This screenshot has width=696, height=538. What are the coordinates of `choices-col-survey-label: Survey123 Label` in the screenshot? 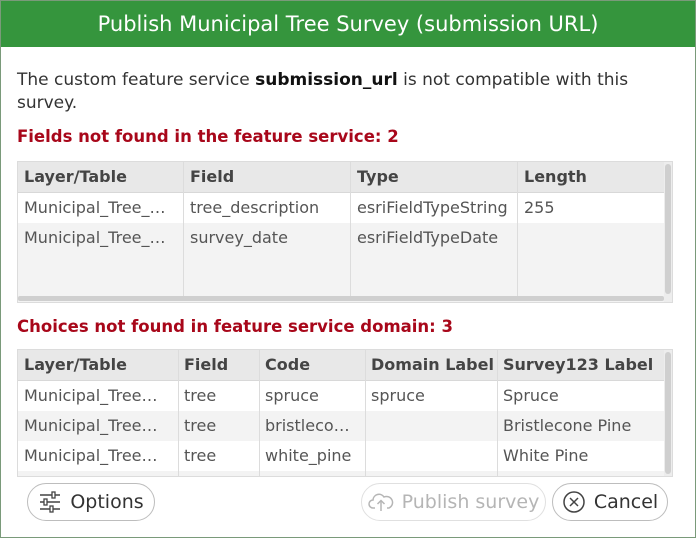 It's located at (578, 364).